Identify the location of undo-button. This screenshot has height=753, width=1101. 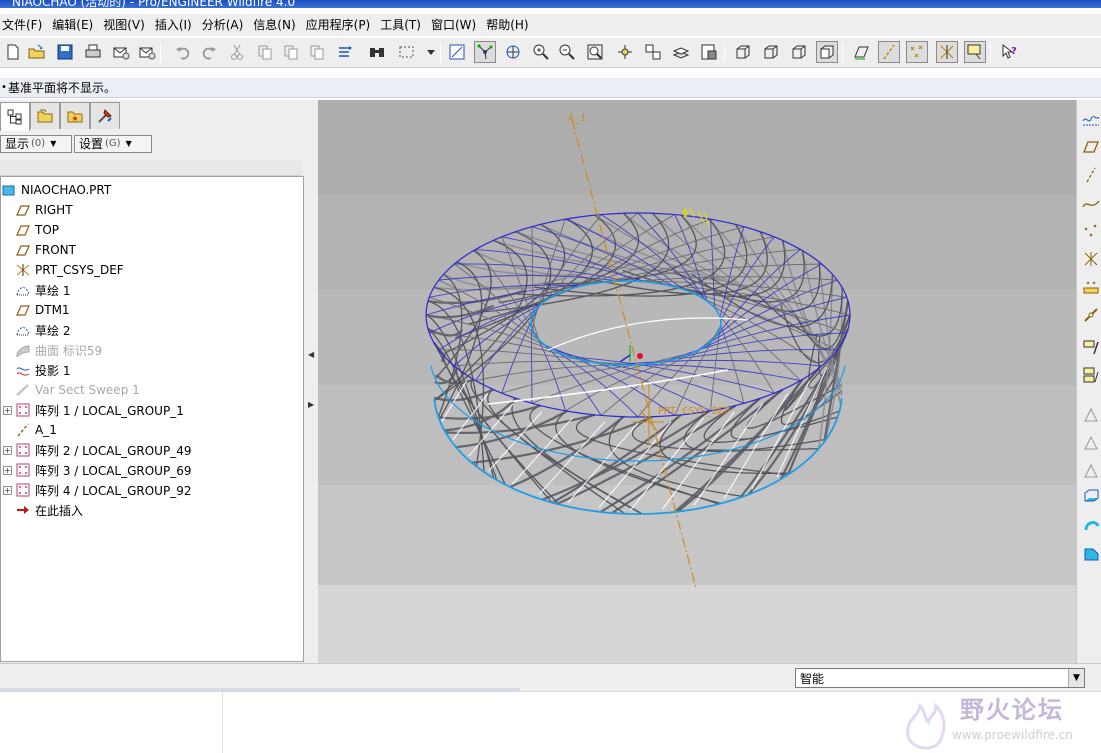
(183, 52).